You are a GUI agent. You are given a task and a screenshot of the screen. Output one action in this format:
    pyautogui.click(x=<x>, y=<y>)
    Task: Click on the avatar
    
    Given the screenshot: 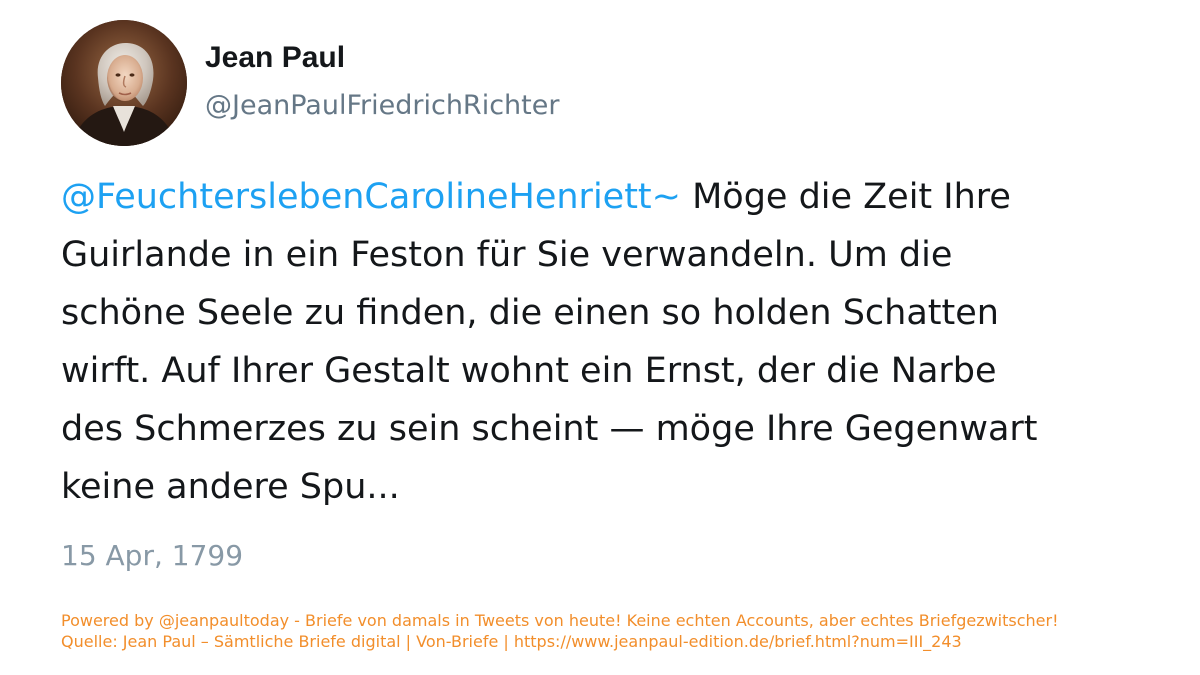 What is the action you would take?
    pyautogui.click(x=124, y=83)
    